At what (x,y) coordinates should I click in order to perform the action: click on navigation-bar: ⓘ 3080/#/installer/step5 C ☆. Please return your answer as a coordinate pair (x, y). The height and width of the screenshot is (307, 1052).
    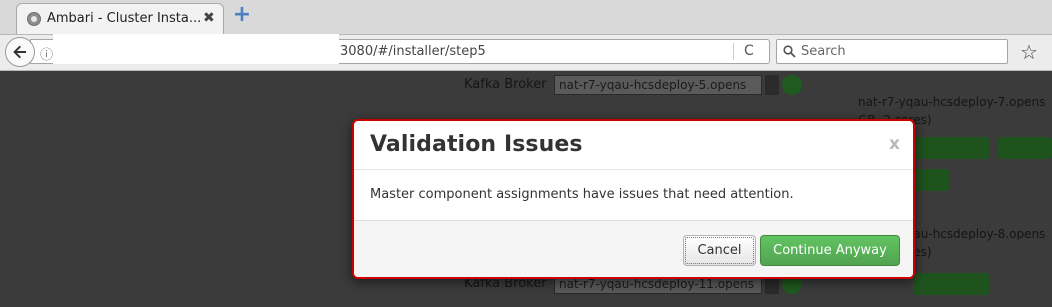
    Looking at the image, I should click on (526, 52).